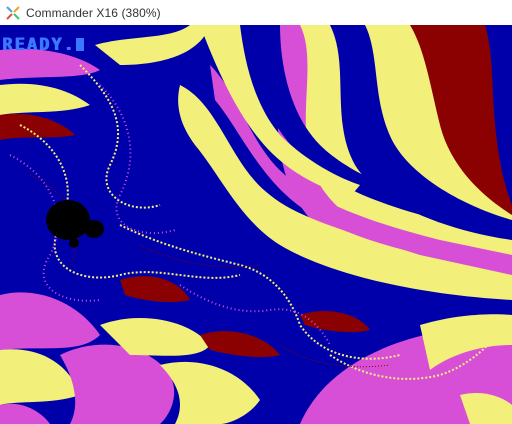 The height and width of the screenshot is (424, 512). I want to click on title-bar: Commander X16 (380%), so click(256, 12).